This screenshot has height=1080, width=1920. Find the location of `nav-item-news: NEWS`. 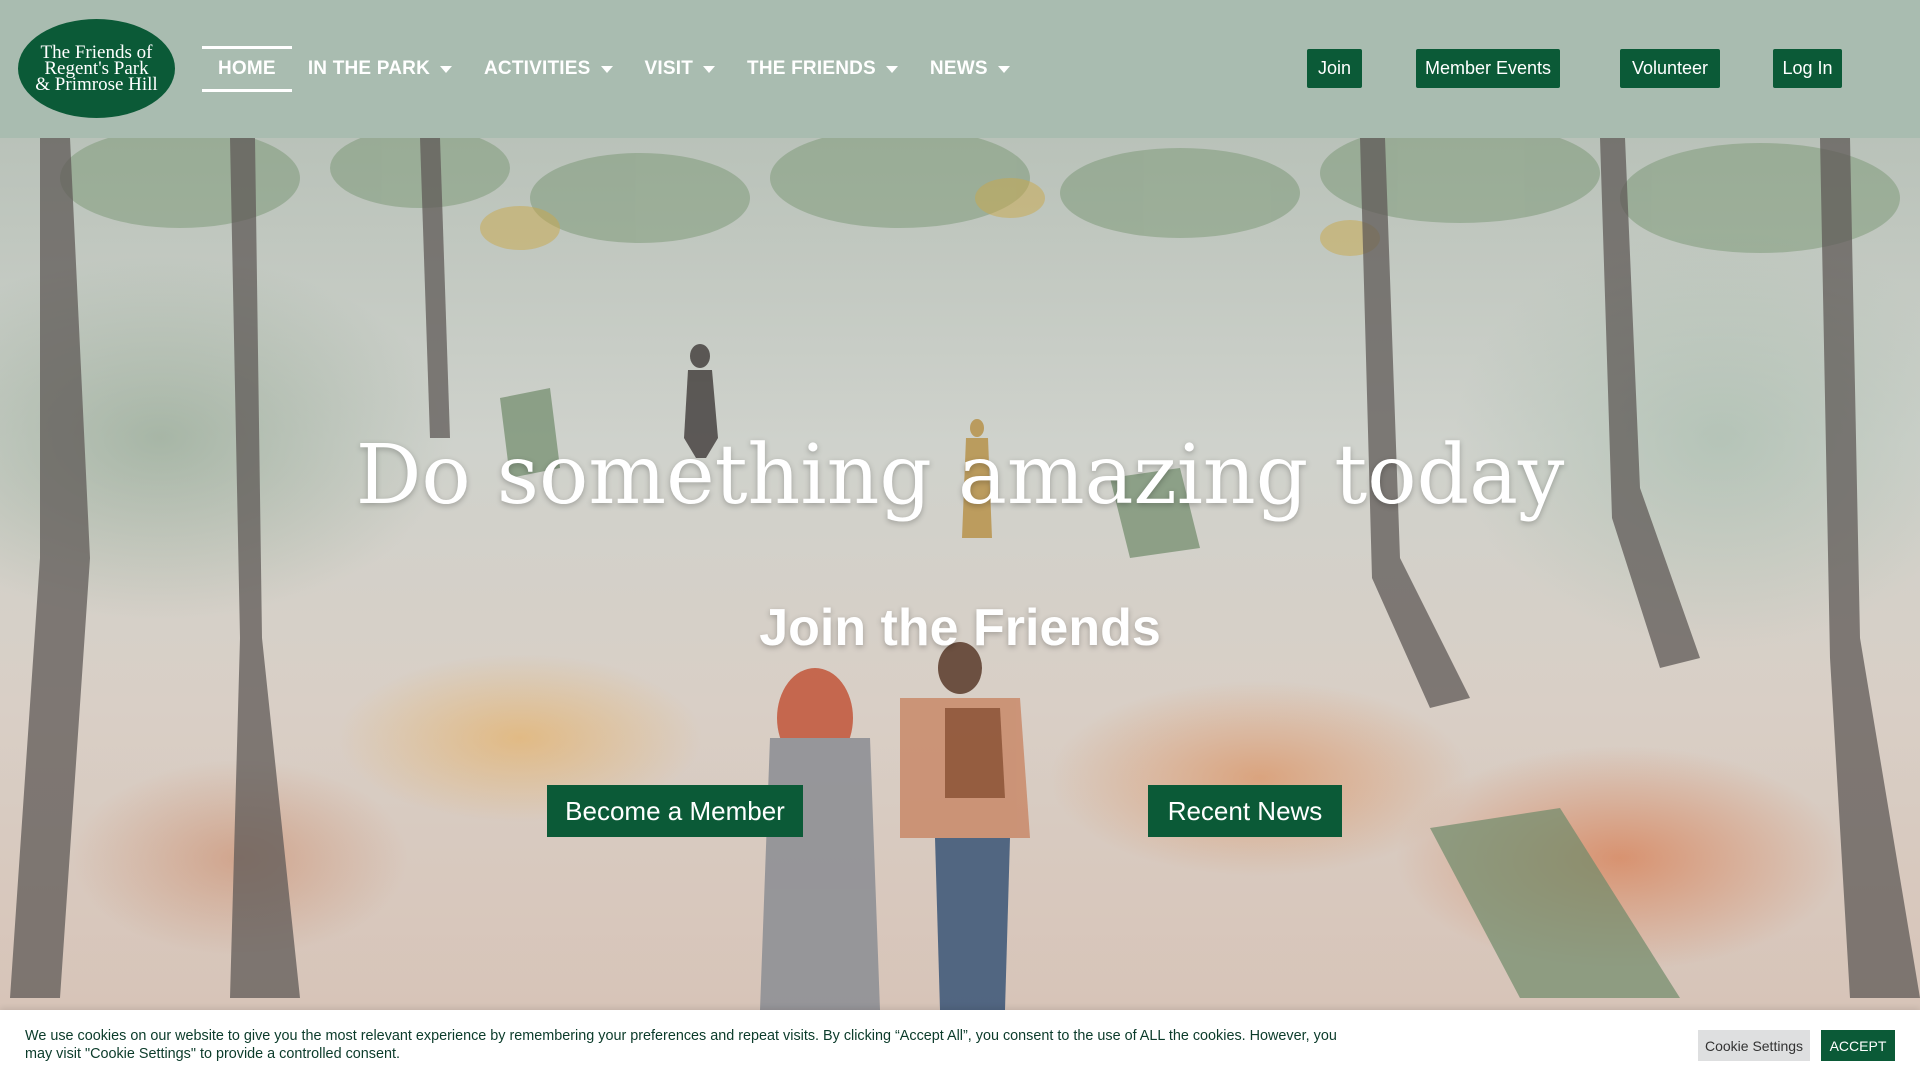

nav-item-news: NEWS is located at coordinates (970, 69).